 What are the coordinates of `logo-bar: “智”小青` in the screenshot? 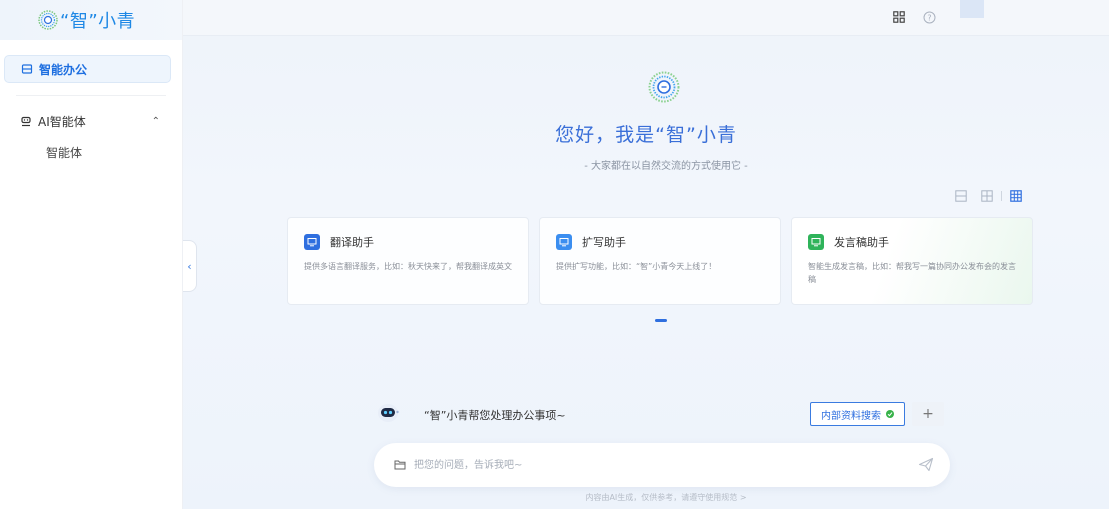 It's located at (91, 20).